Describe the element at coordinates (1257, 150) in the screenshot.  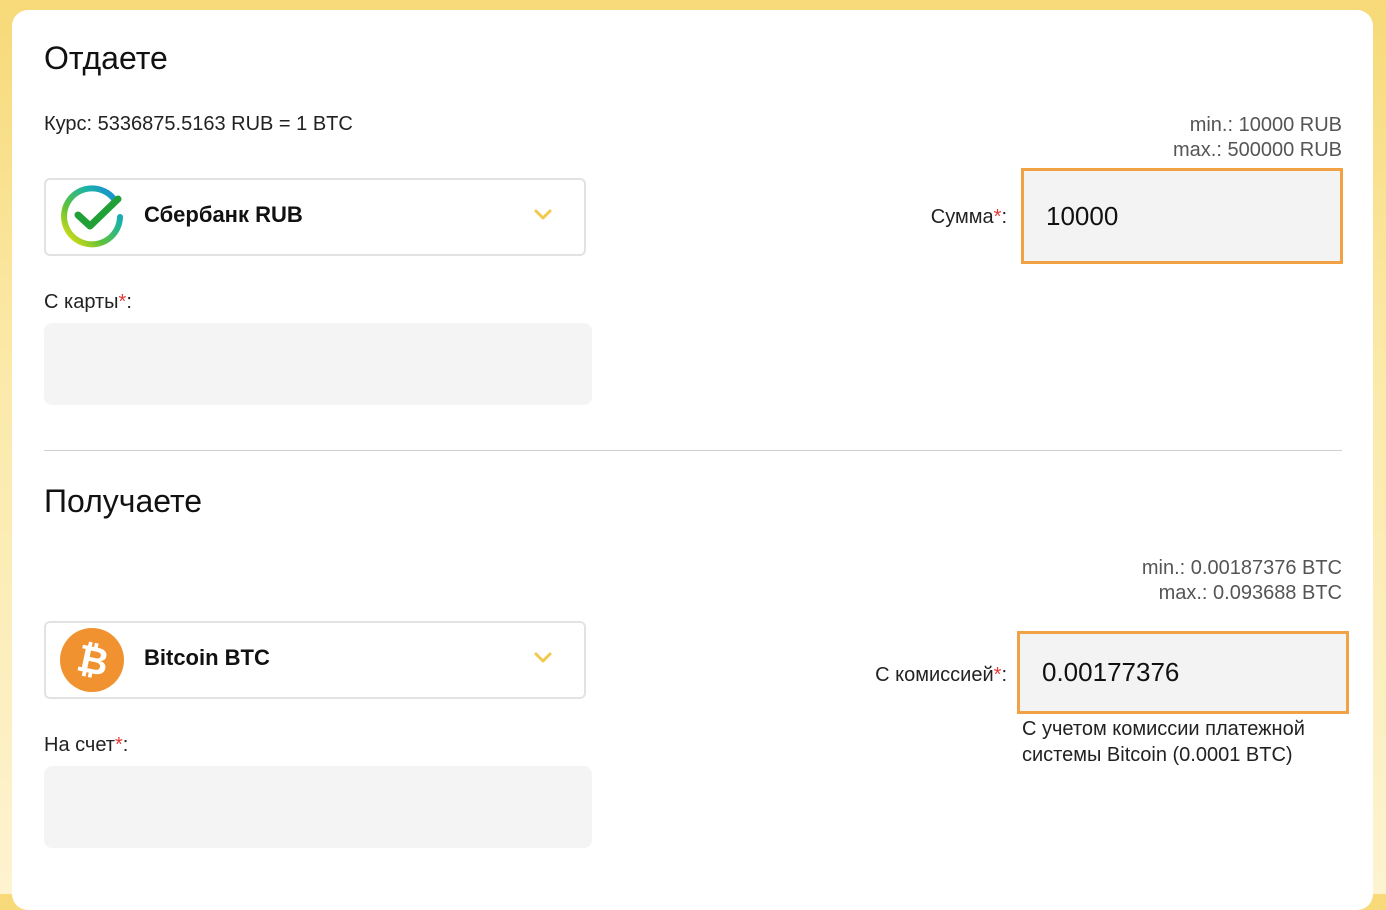
I see `give-max-limit: max.: 500000 RUB` at that location.